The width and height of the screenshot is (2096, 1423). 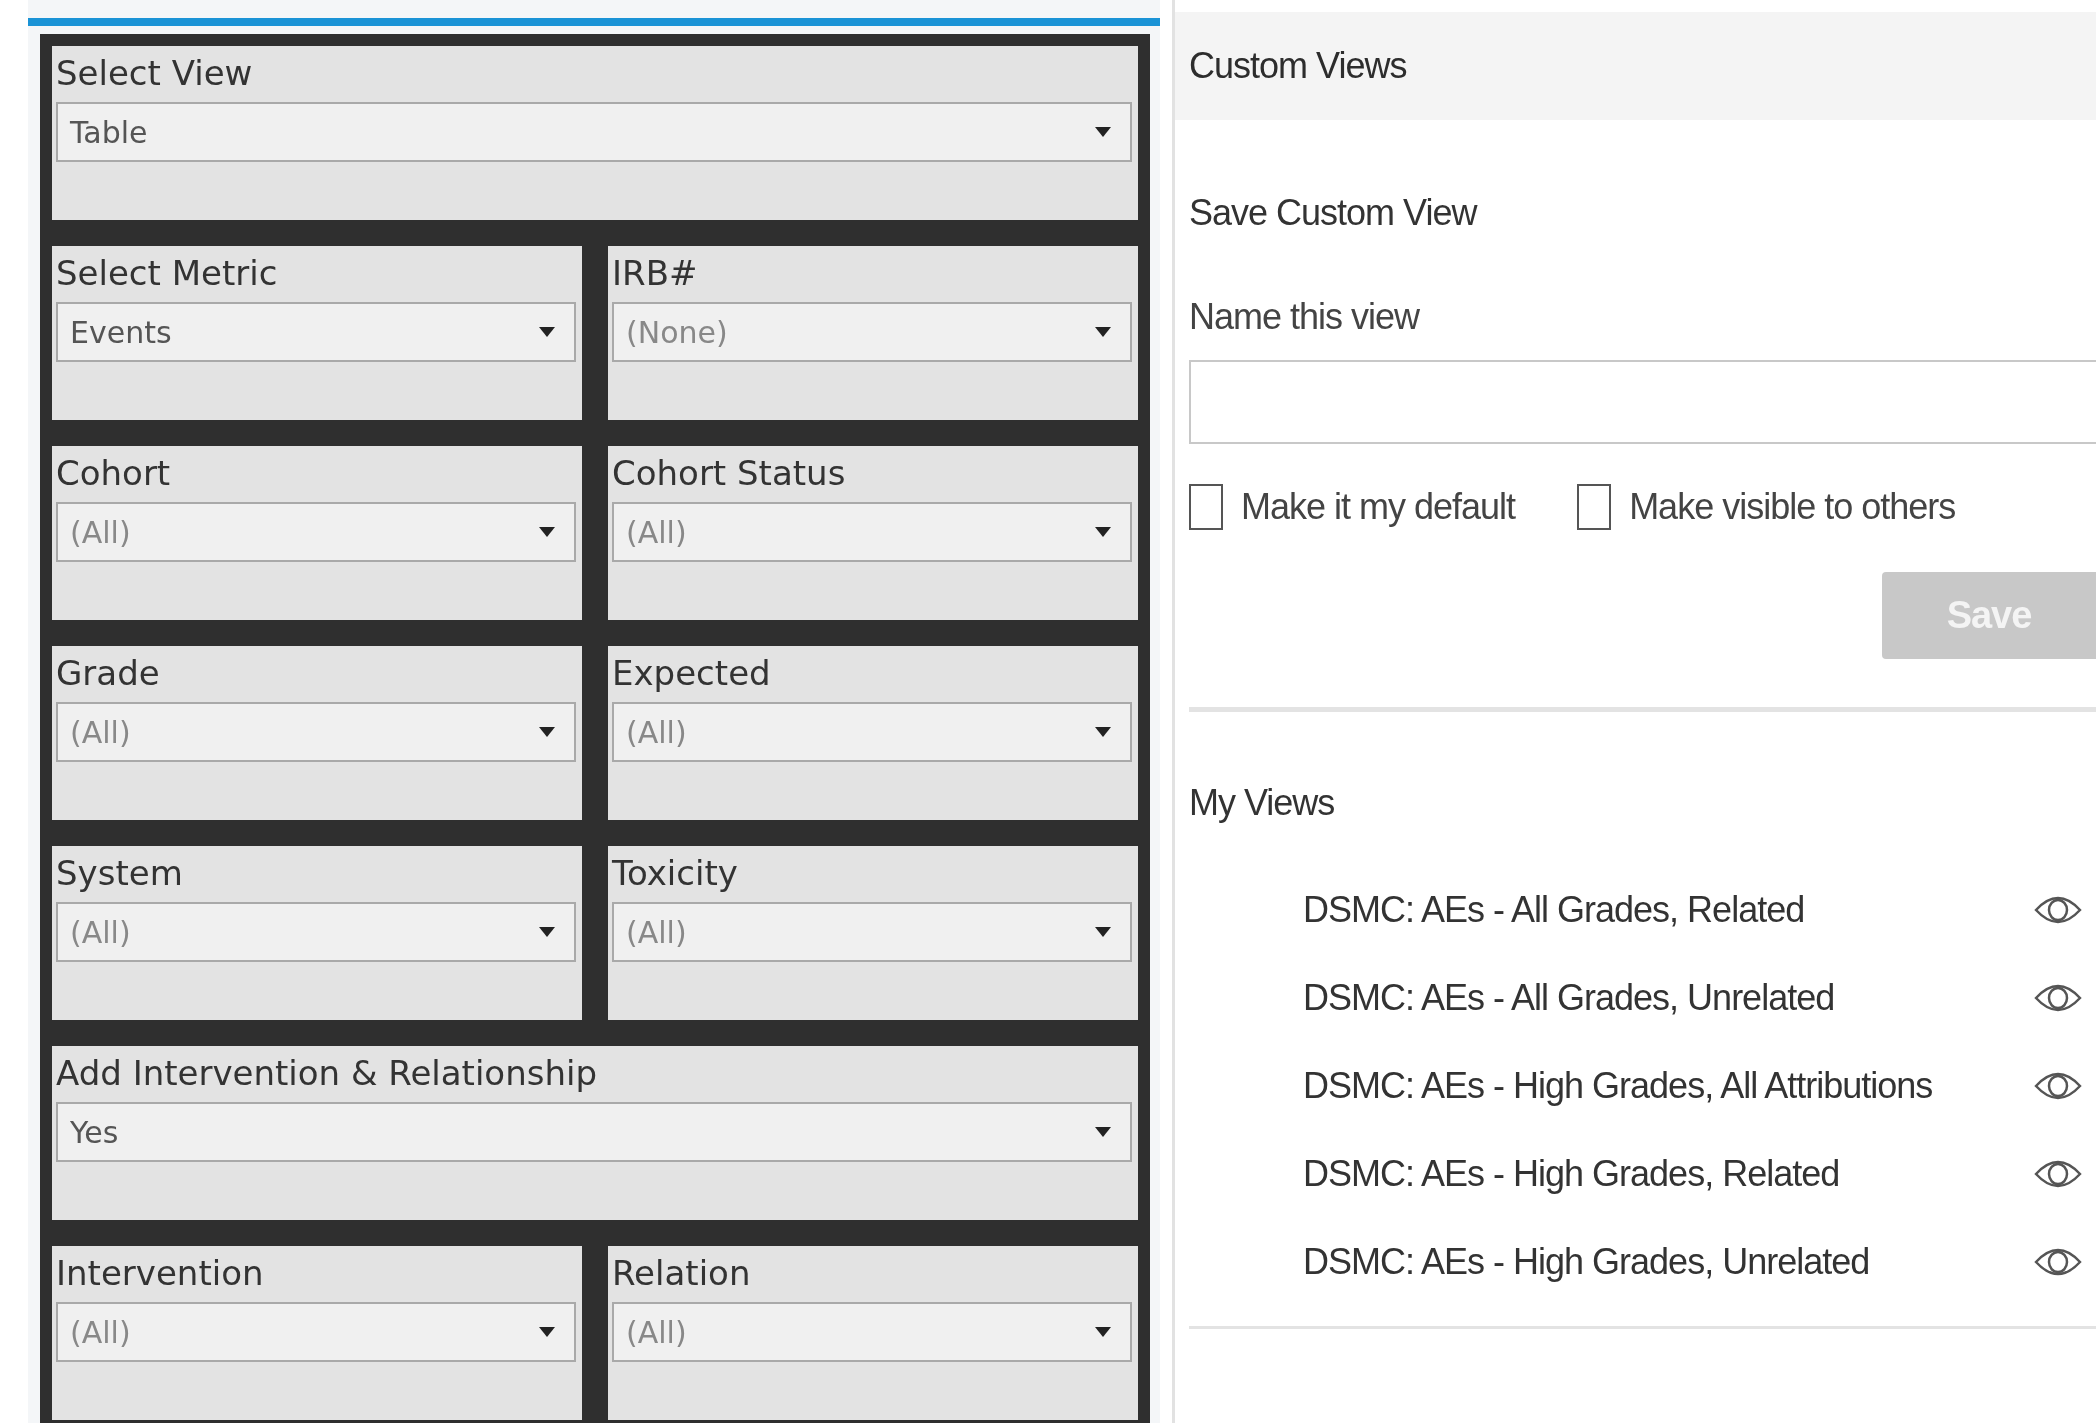 What do you see at coordinates (121, 332) in the screenshot?
I see `dropdown-value: Events` at bounding box center [121, 332].